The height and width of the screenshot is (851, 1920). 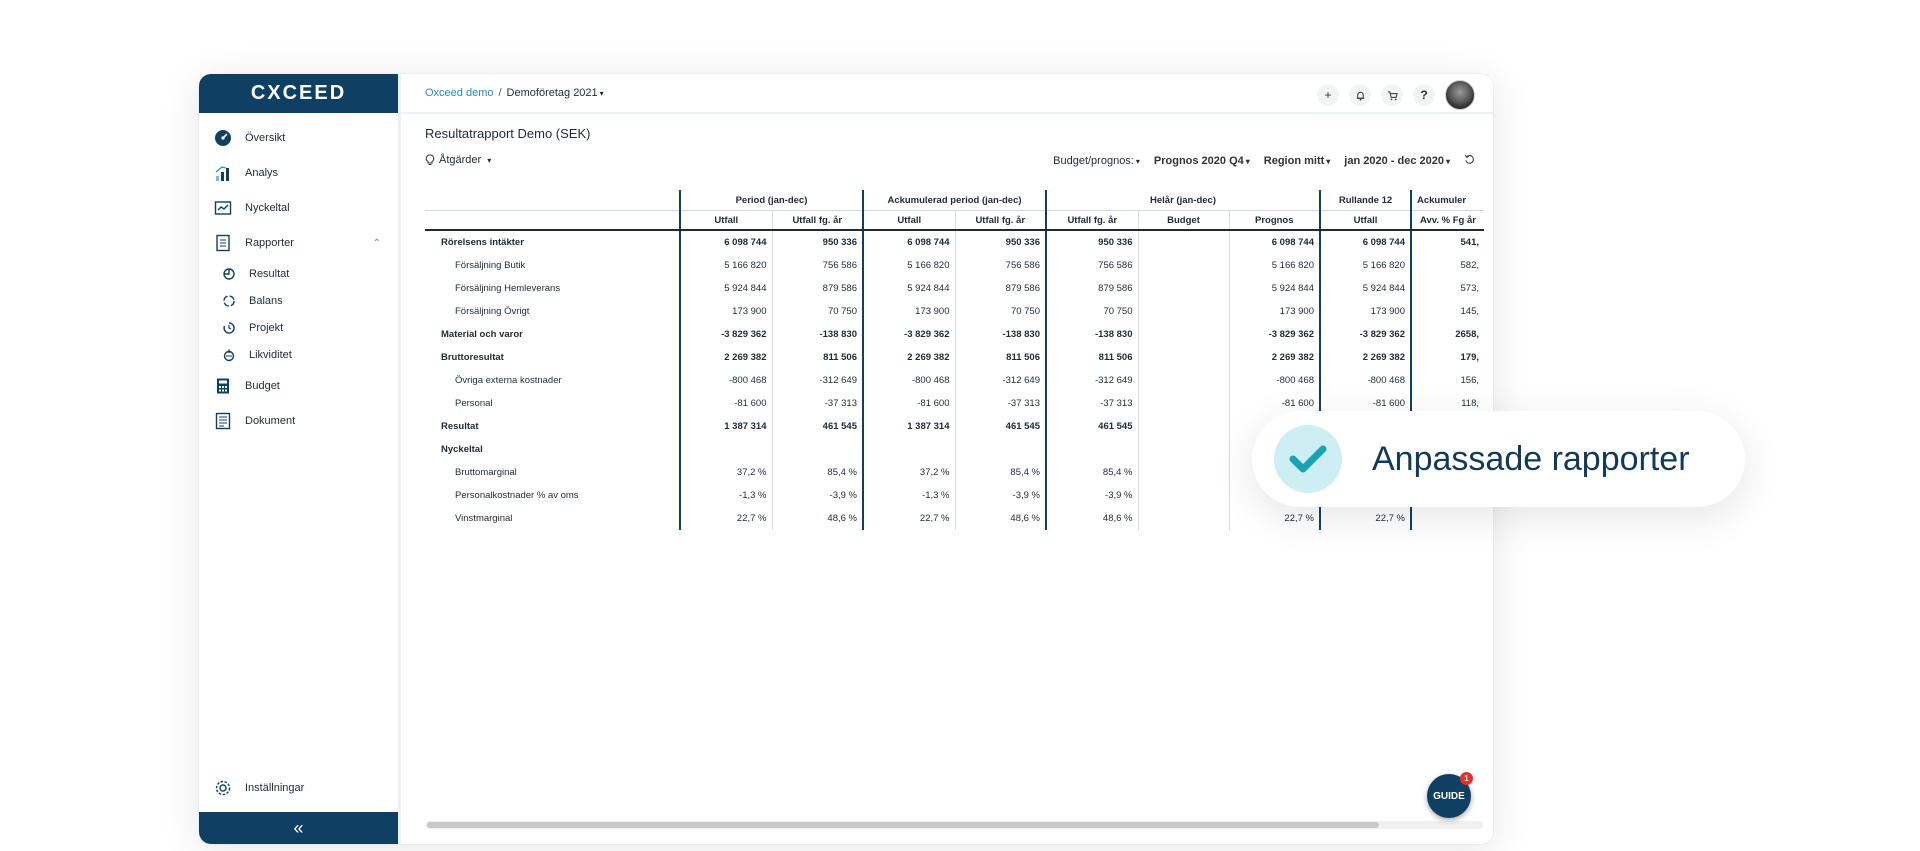 What do you see at coordinates (1447, 200) in the screenshot?
I see `group-header: Ackumuler` at bounding box center [1447, 200].